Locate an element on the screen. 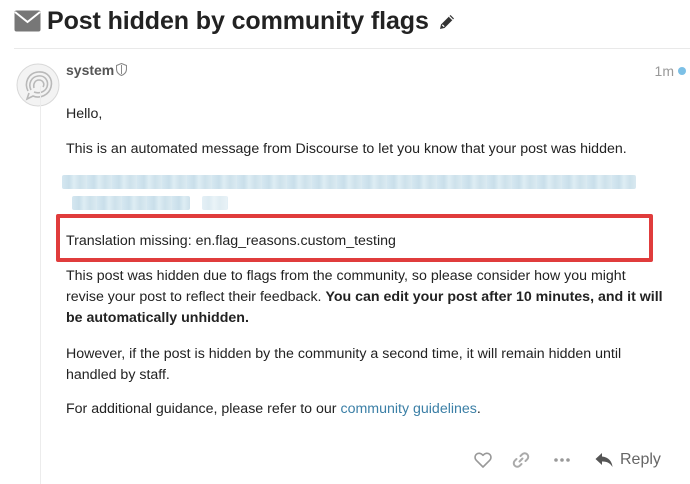  topic-divider is located at coordinates (352, 48).